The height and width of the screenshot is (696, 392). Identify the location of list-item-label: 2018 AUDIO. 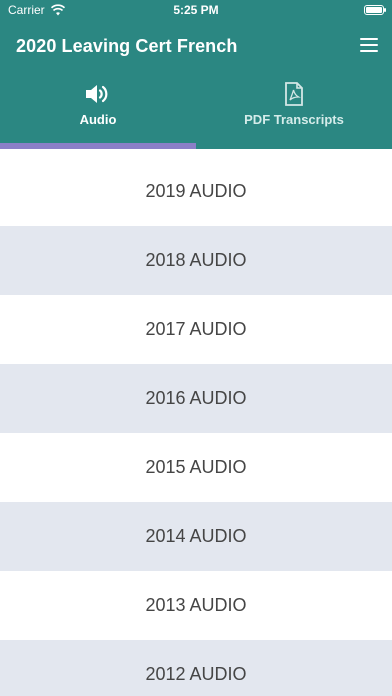
(196, 260).